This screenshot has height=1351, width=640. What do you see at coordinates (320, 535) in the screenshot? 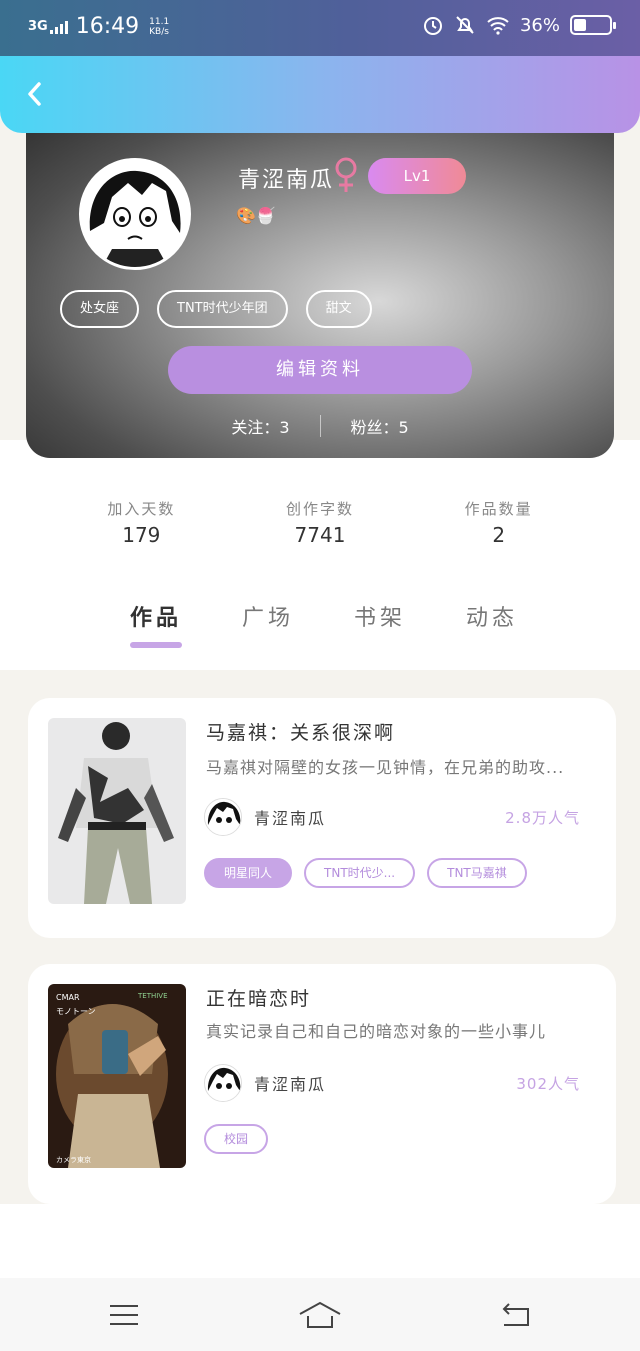
I see `stat-value: 7741` at bounding box center [320, 535].